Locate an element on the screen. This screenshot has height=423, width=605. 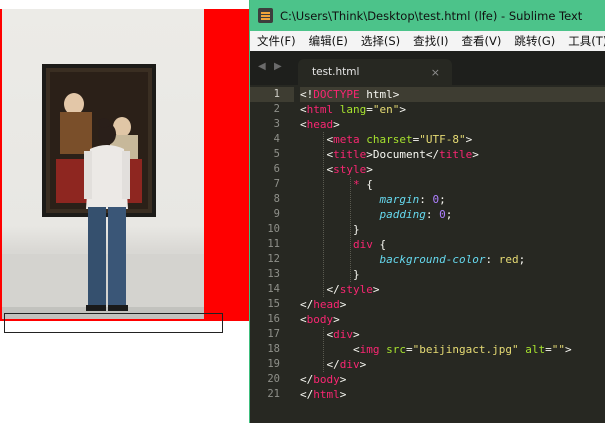
code-line: div { is located at coordinates (452, 244).